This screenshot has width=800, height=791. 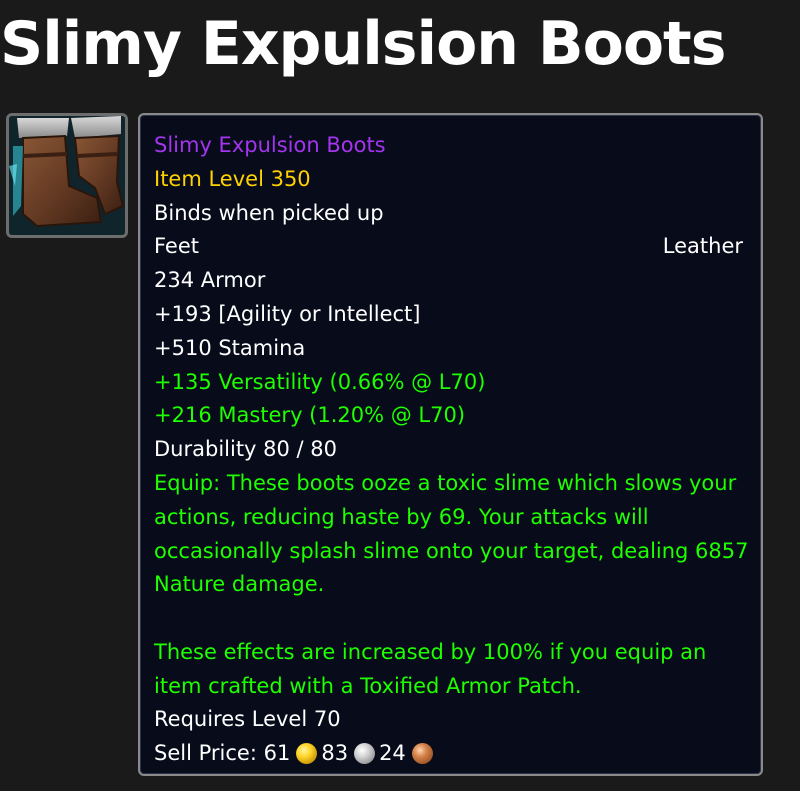 What do you see at coordinates (230, 348) in the screenshot?
I see `stamina-stat: +510 Stamina` at bounding box center [230, 348].